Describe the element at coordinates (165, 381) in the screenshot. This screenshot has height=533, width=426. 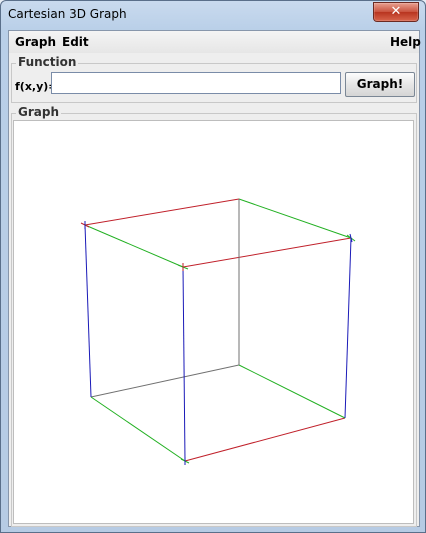
I see `edge-bottom-back` at that location.